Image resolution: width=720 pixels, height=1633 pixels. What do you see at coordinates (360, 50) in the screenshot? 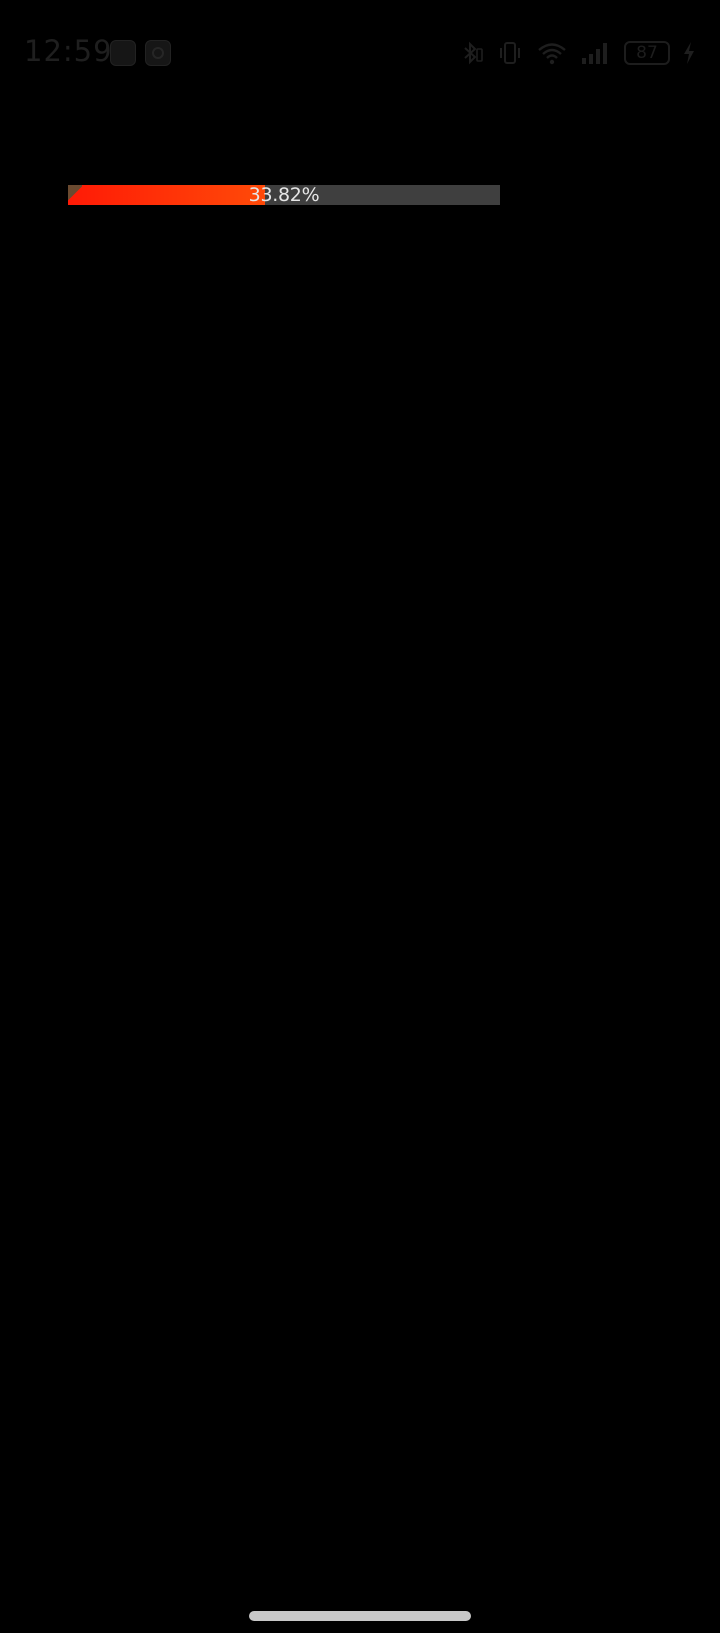
I see `status-bar: 12:59 87` at bounding box center [360, 50].